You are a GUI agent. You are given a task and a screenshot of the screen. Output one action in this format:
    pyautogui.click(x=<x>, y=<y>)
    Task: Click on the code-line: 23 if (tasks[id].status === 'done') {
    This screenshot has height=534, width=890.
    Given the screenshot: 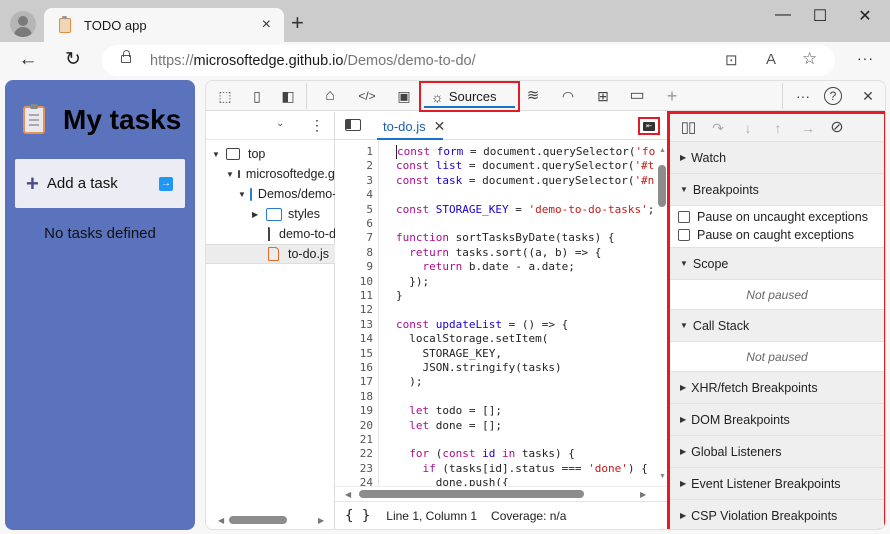 What is the action you would take?
    pyautogui.click(x=491, y=469)
    